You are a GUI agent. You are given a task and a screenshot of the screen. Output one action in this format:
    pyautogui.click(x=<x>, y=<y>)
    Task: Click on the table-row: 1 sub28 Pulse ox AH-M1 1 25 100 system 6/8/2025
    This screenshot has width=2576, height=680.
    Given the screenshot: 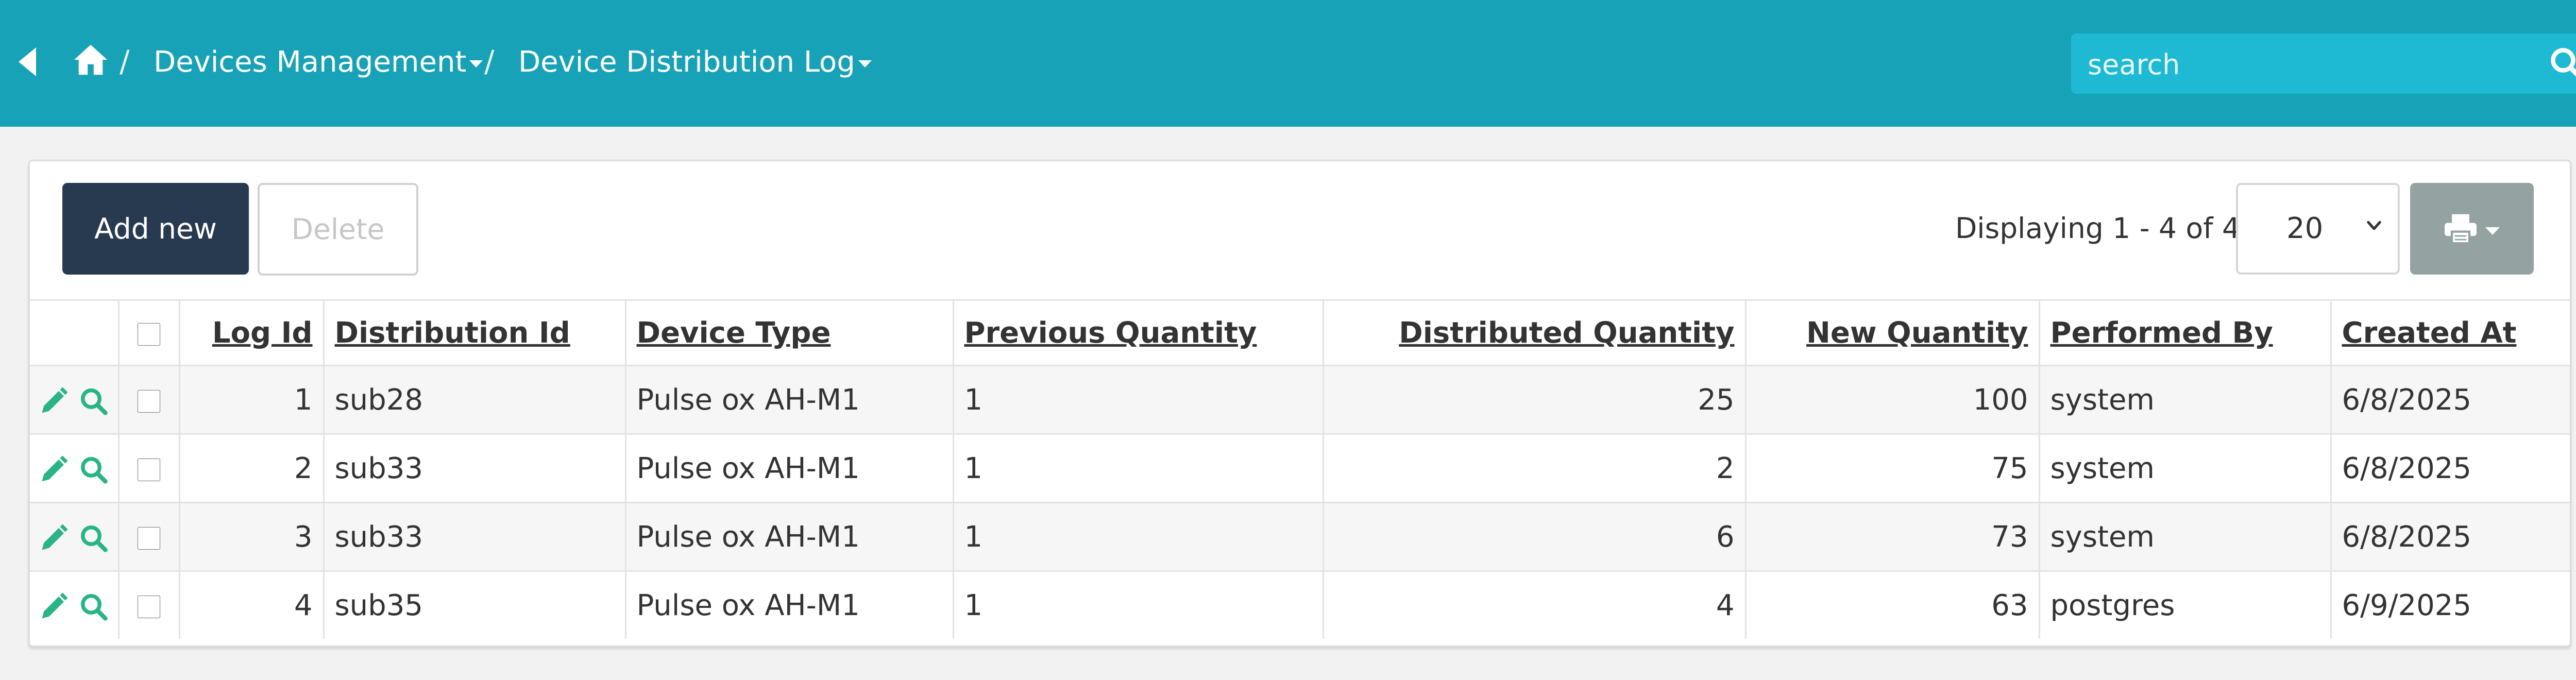 What is the action you would take?
    pyautogui.click(x=1300, y=399)
    